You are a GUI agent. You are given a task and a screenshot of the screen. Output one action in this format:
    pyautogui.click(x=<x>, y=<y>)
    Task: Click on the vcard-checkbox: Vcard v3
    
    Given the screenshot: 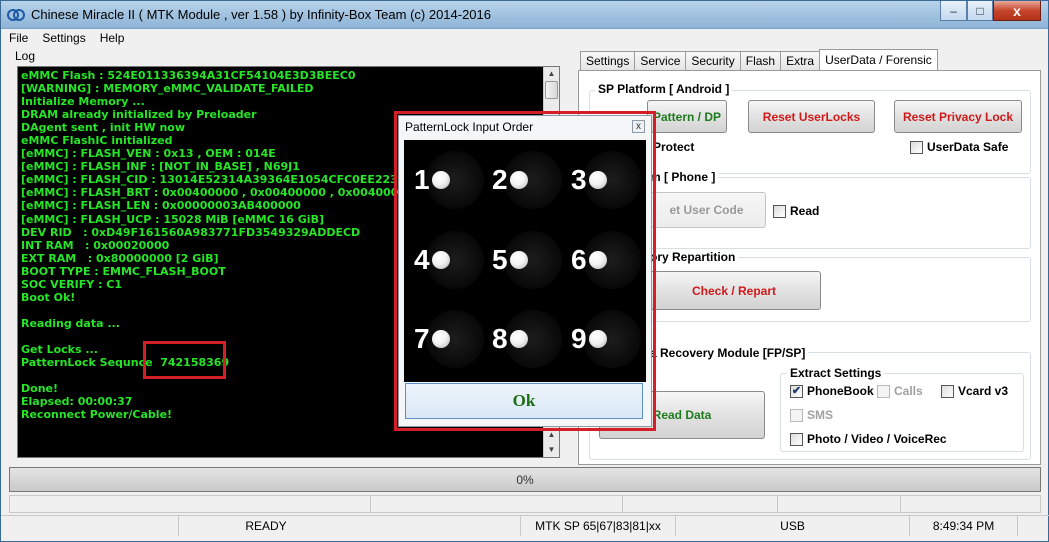 What is the action you would take?
    pyautogui.click(x=974, y=391)
    